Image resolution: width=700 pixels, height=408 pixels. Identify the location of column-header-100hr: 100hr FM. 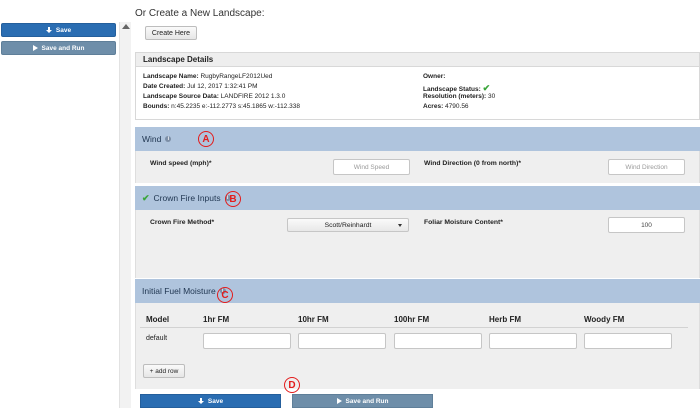
(412, 319).